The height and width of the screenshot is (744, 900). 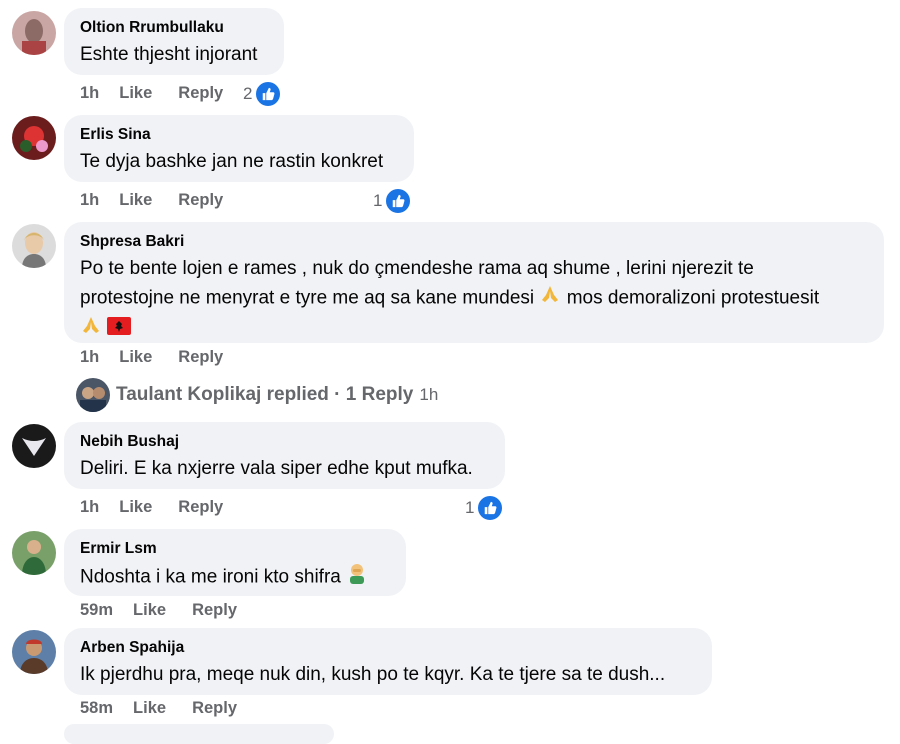 What do you see at coordinates (429, 394) in the screenshot?
I see `replied-time: 1h` at bounding box center [429, 394].